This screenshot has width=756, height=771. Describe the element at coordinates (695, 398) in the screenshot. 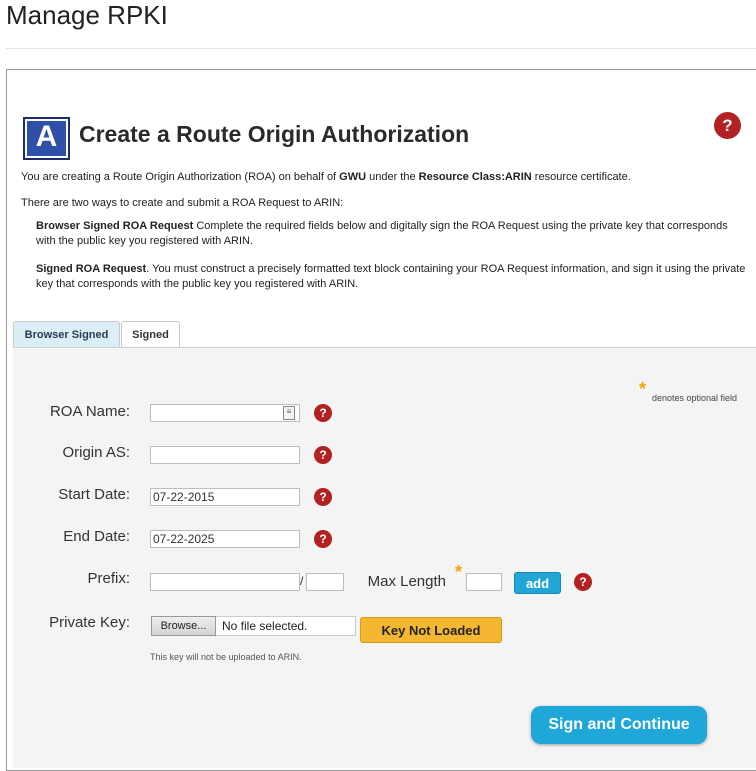

I see `optional-field-note: denotes optional field` at that location.